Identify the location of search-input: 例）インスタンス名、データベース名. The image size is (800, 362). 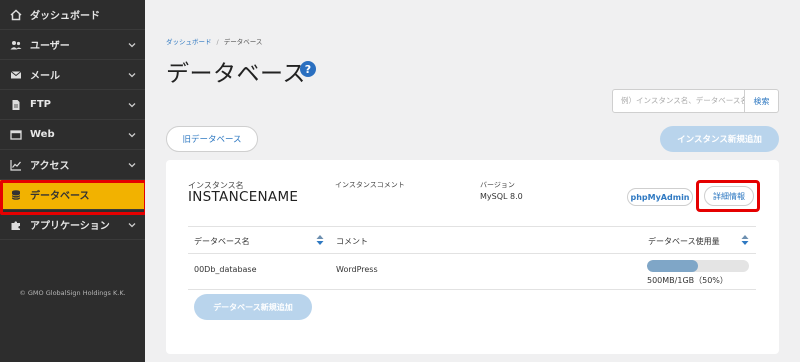
(678, 101).